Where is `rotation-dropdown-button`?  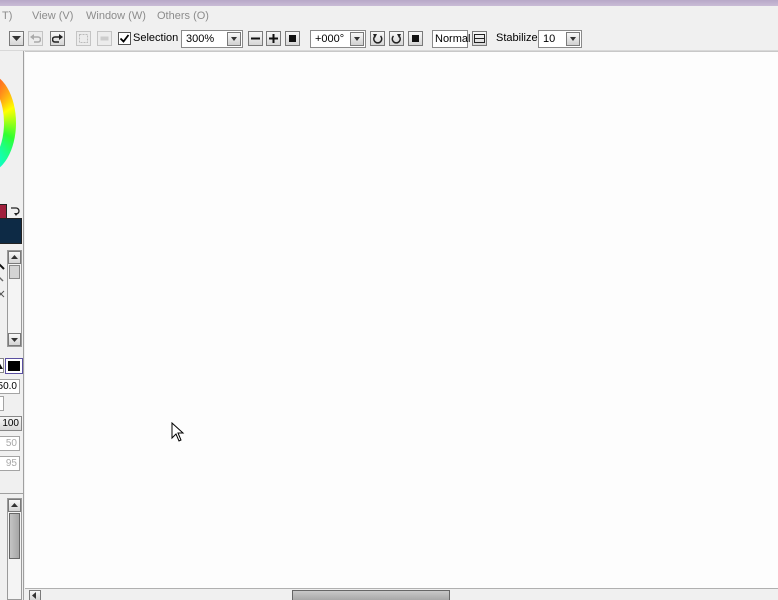
rotation-dropdown-button is located at coordinates (357, 39).